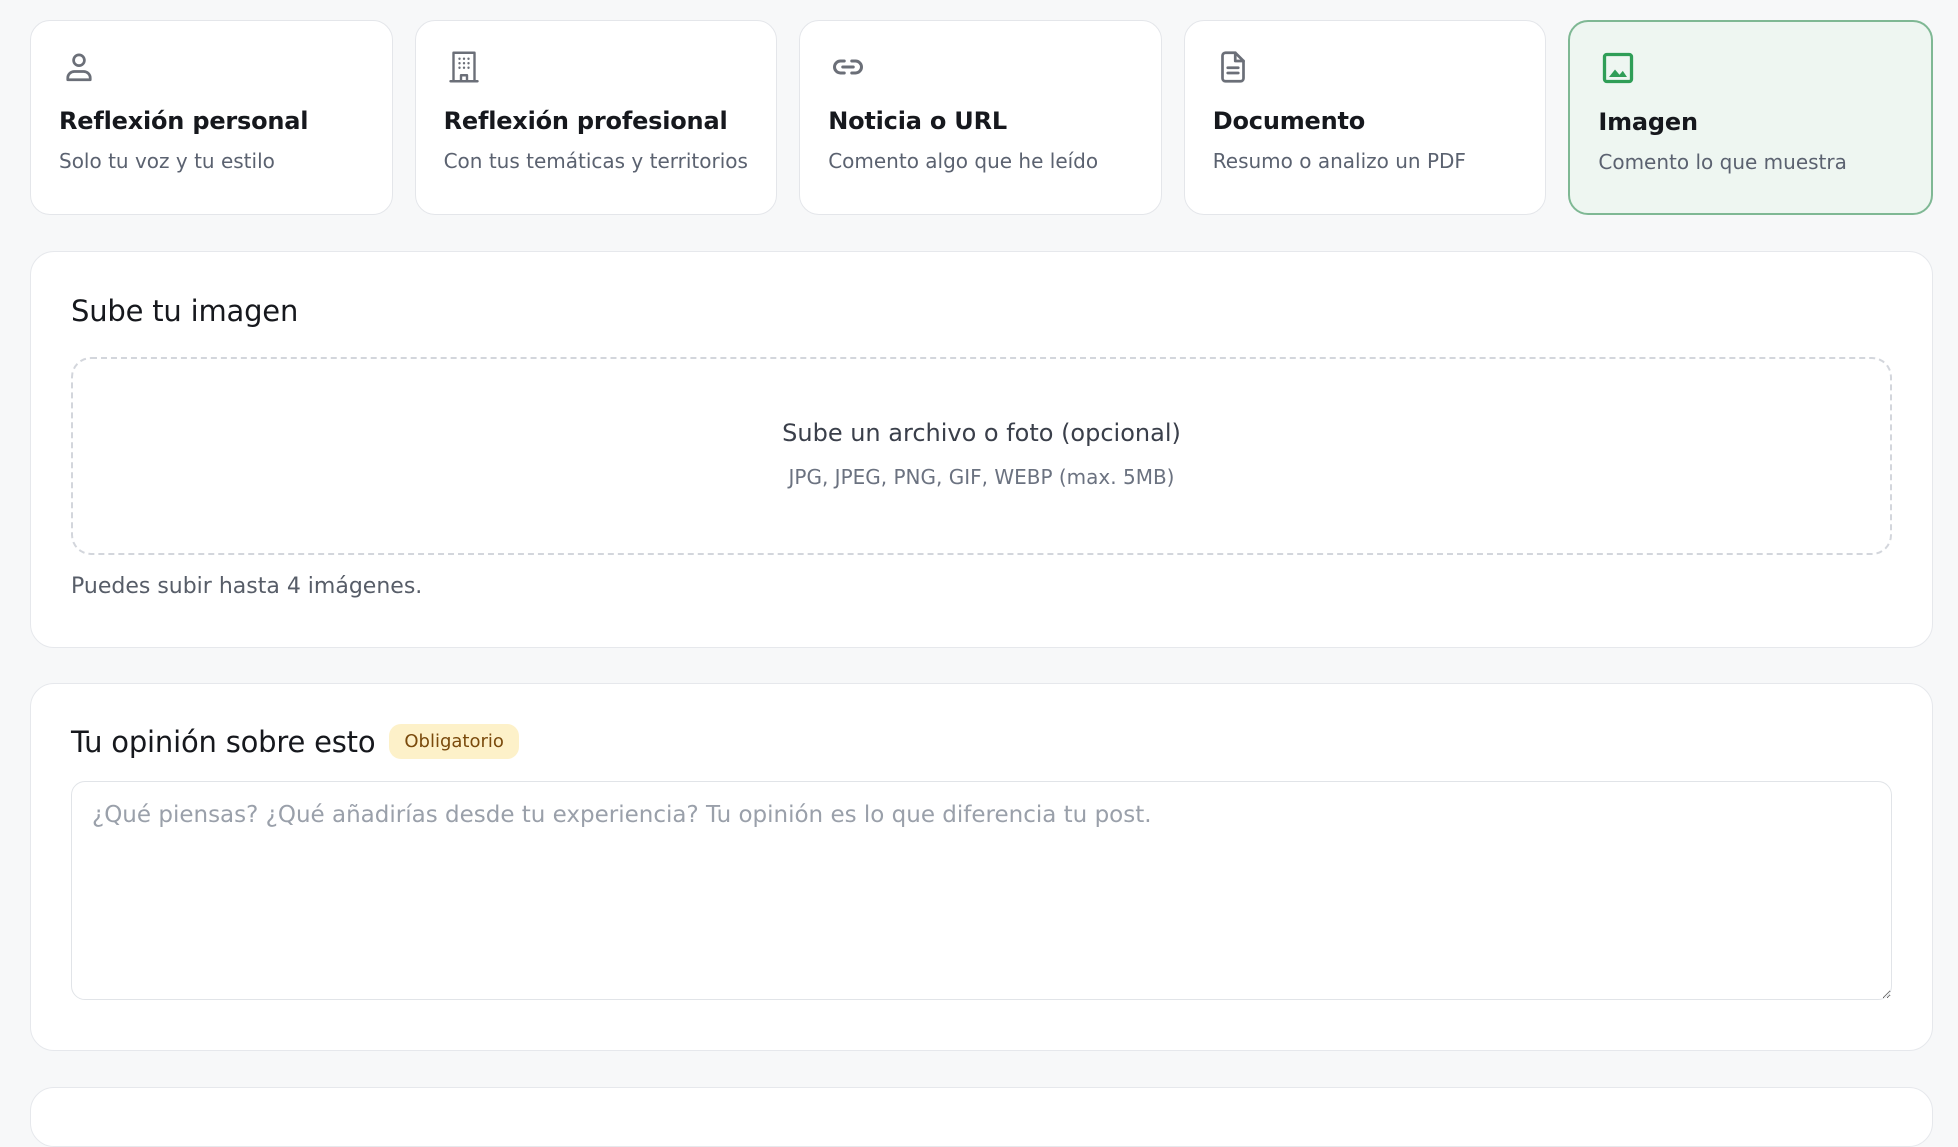 Image resolution: width=1958 pixels, height=1147 pixels. Describe the element at coordinates (981, 1117) in the screenshot. I see `next-panel` at that location.